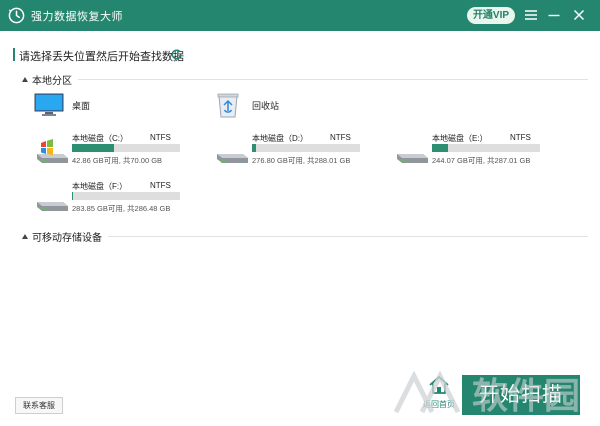 This screenshot has width=600, height=426. I want to click on section-label: 可移动存储设备, so click(67, 238).